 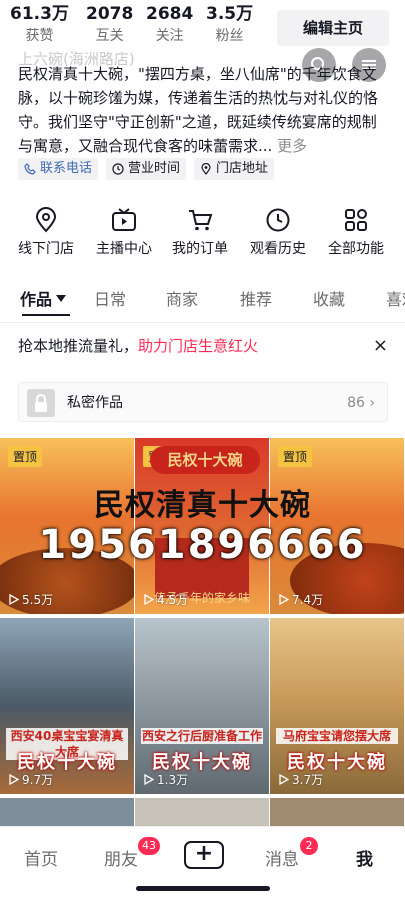 I want to click on stat-likes-label: 获赞, so click(x=39, y=36).